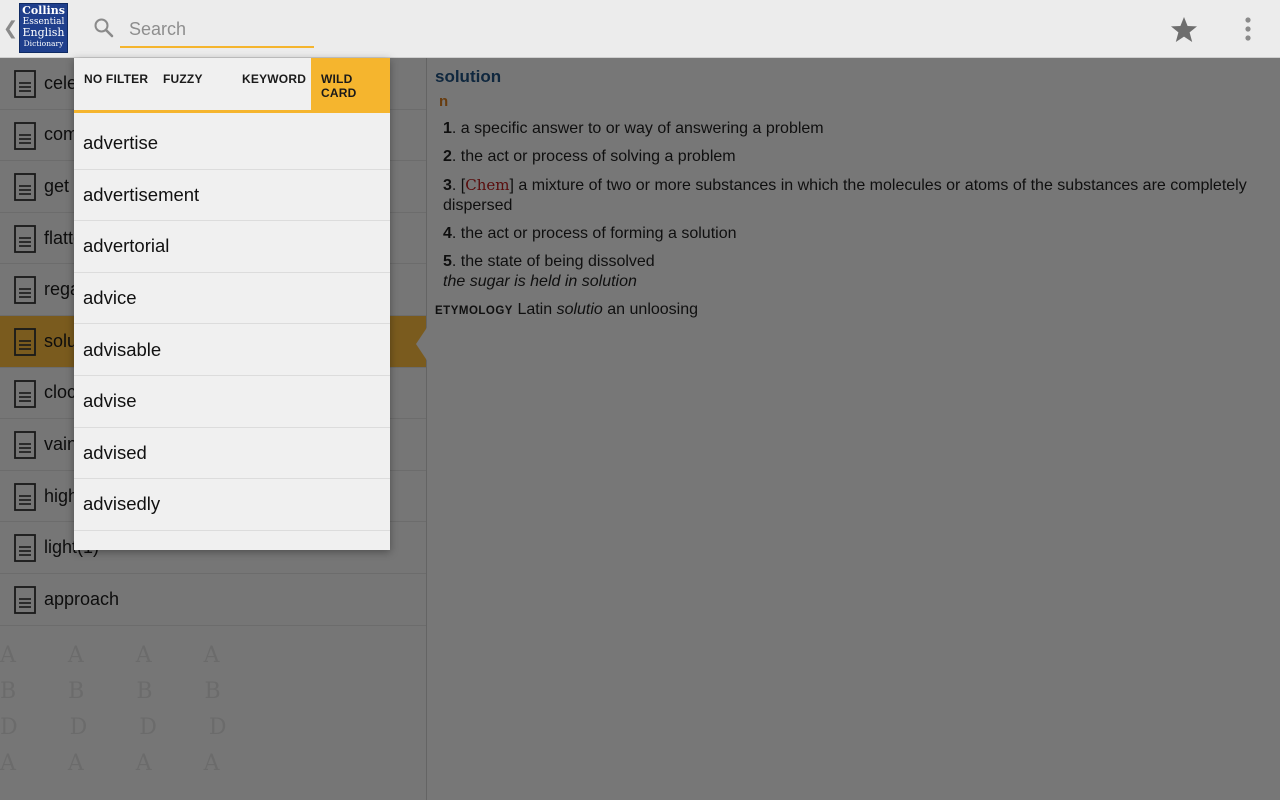  I want to click on subject-label: Chem, so click(487, 185).